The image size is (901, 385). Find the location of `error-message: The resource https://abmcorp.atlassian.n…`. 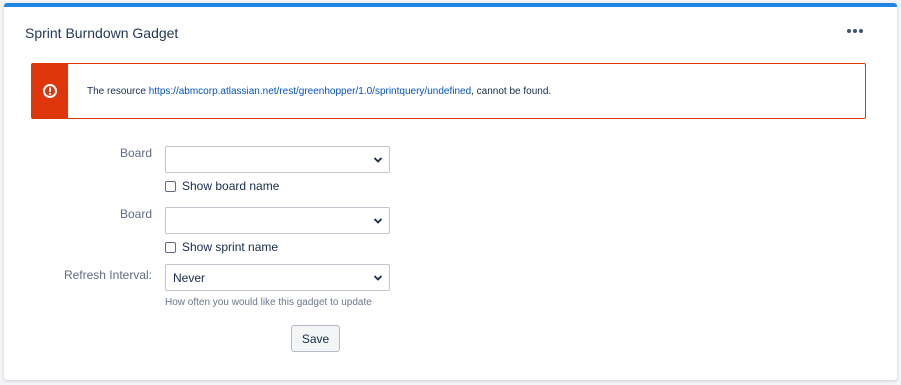

error-message: The resource https://abmcorp.atlassian.n… is located at coordinates (309, 91).